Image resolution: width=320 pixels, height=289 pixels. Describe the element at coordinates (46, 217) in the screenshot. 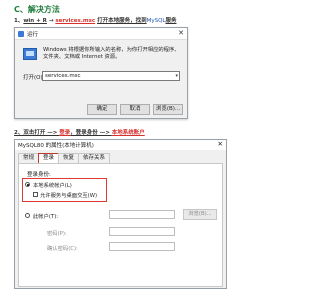

I see `this-account-label: 此帐户(T):` at that location.